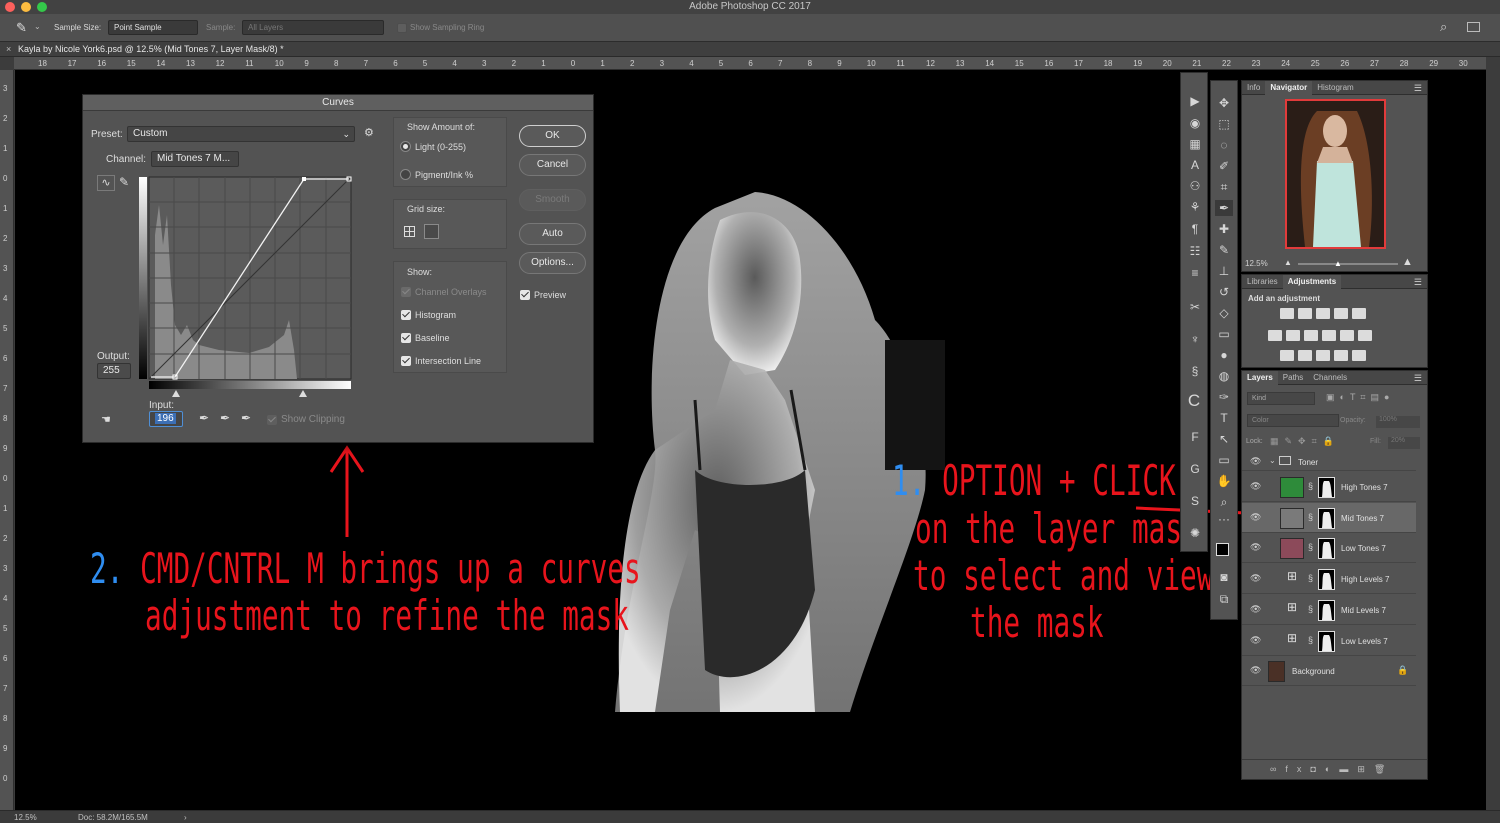 The image size is (1500, 823). Describe the element at coordinates (1359, 313) in the screenshot. I see `vibrance-icon` at that location.